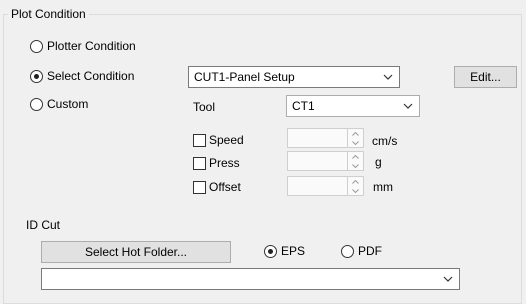 This screenshot has height=304, width=526. Describe the element at coordinates (325, 186) in the screenshot. I see `offset-stepper` at that location.